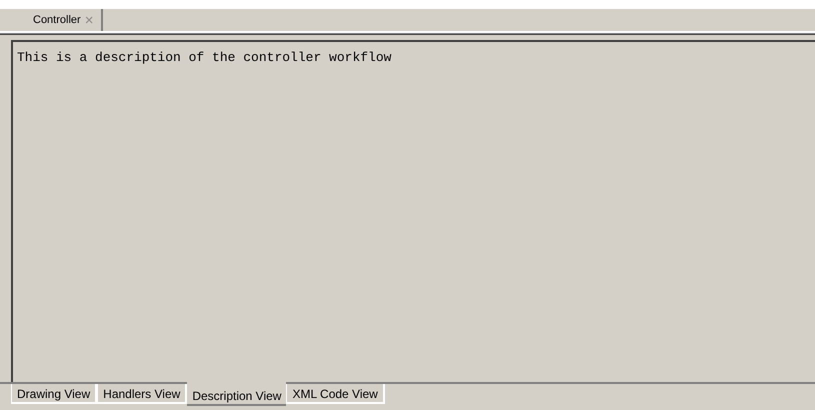  What do you see at coordinates (54, 394) in the screenshot?
I see `view-tab: Drawing View` at bounding box center [54, 394].